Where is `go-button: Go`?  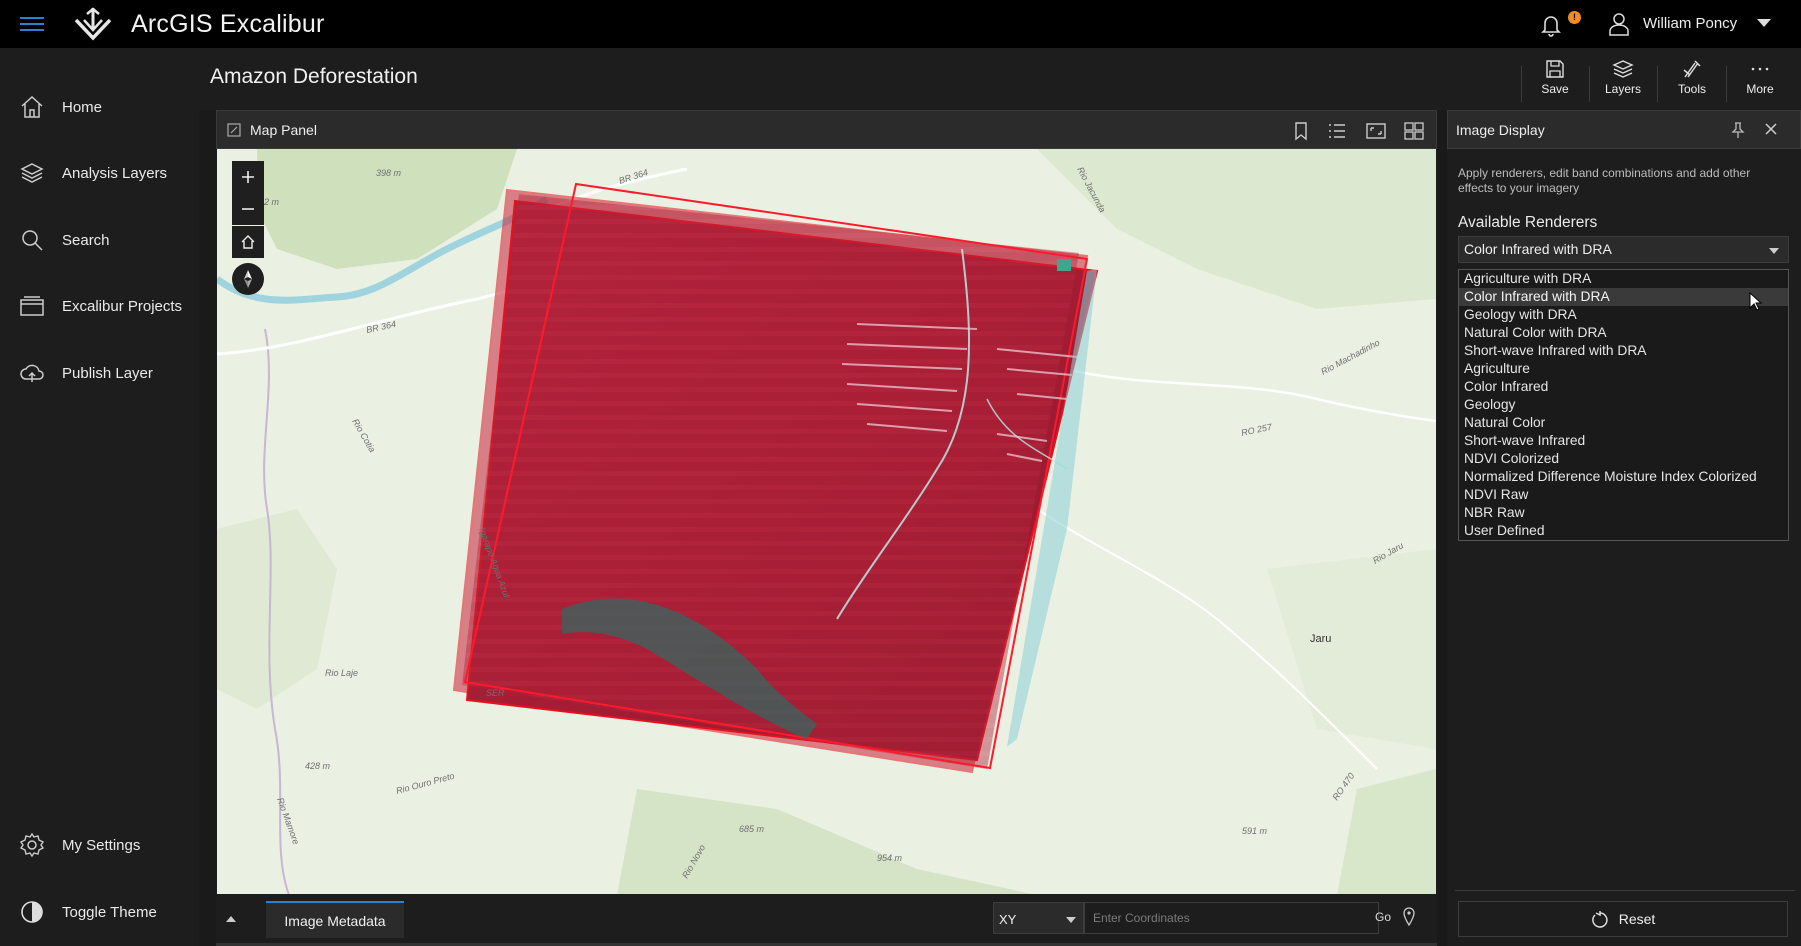
go-button: Go is located at coordinates (1383, 917).